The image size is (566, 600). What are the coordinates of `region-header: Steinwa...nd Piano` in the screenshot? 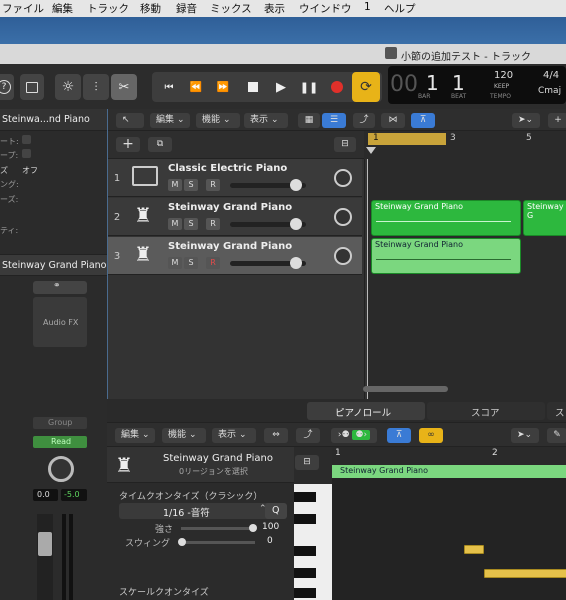 It's located at (53, 120).